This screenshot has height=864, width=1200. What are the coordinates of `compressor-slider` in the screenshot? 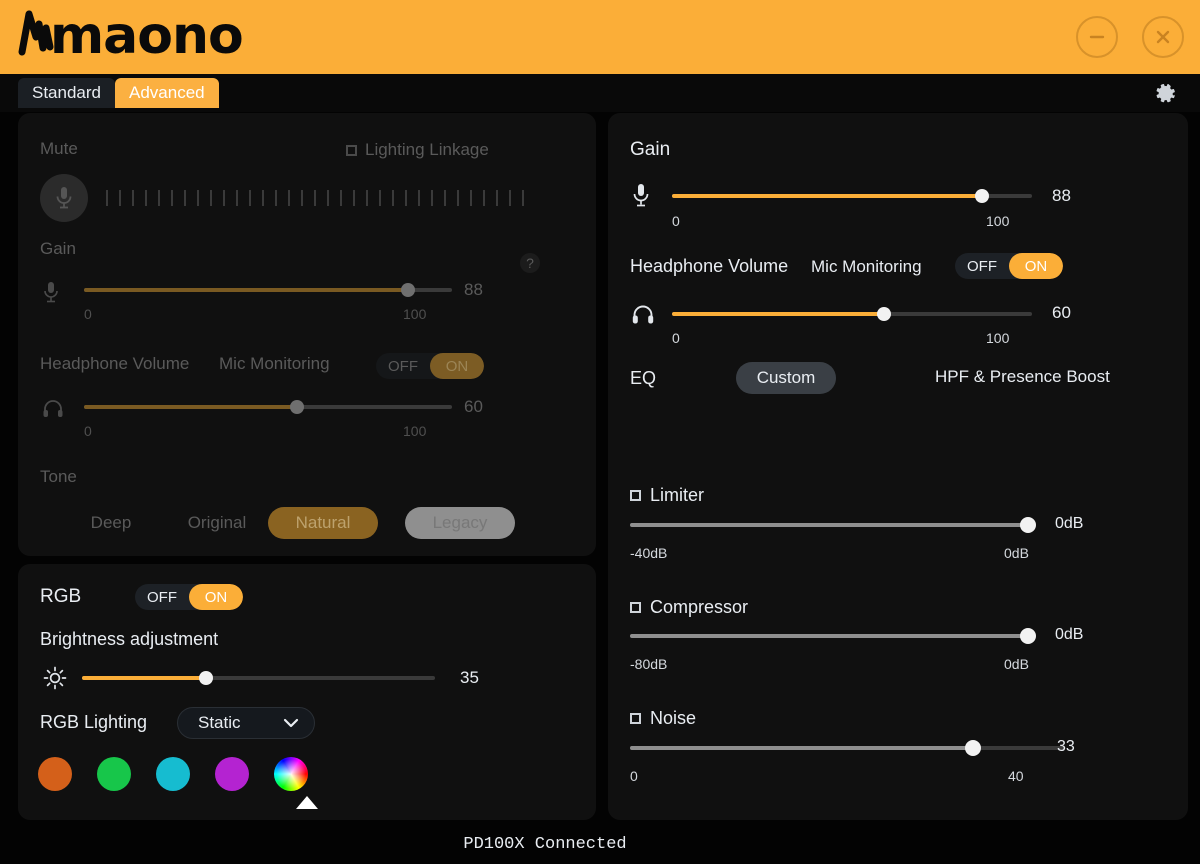 It's located at (833, 636).